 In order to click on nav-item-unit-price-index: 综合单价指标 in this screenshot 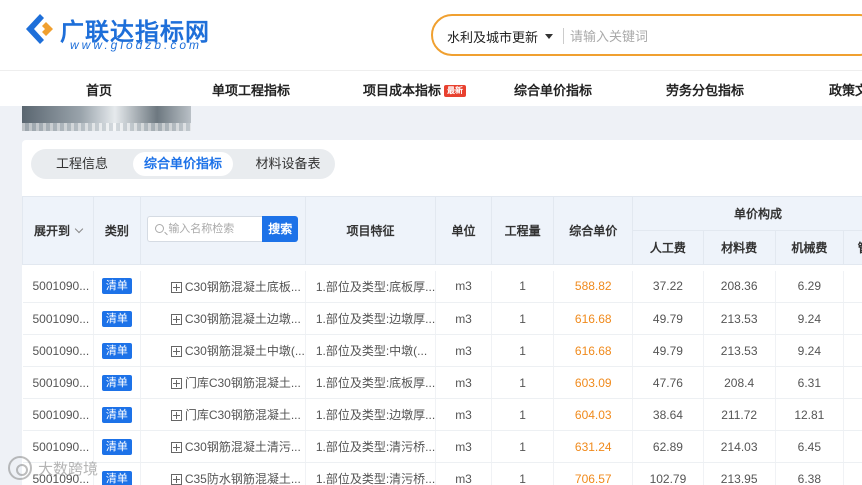, I will do `click(553, 89)`.